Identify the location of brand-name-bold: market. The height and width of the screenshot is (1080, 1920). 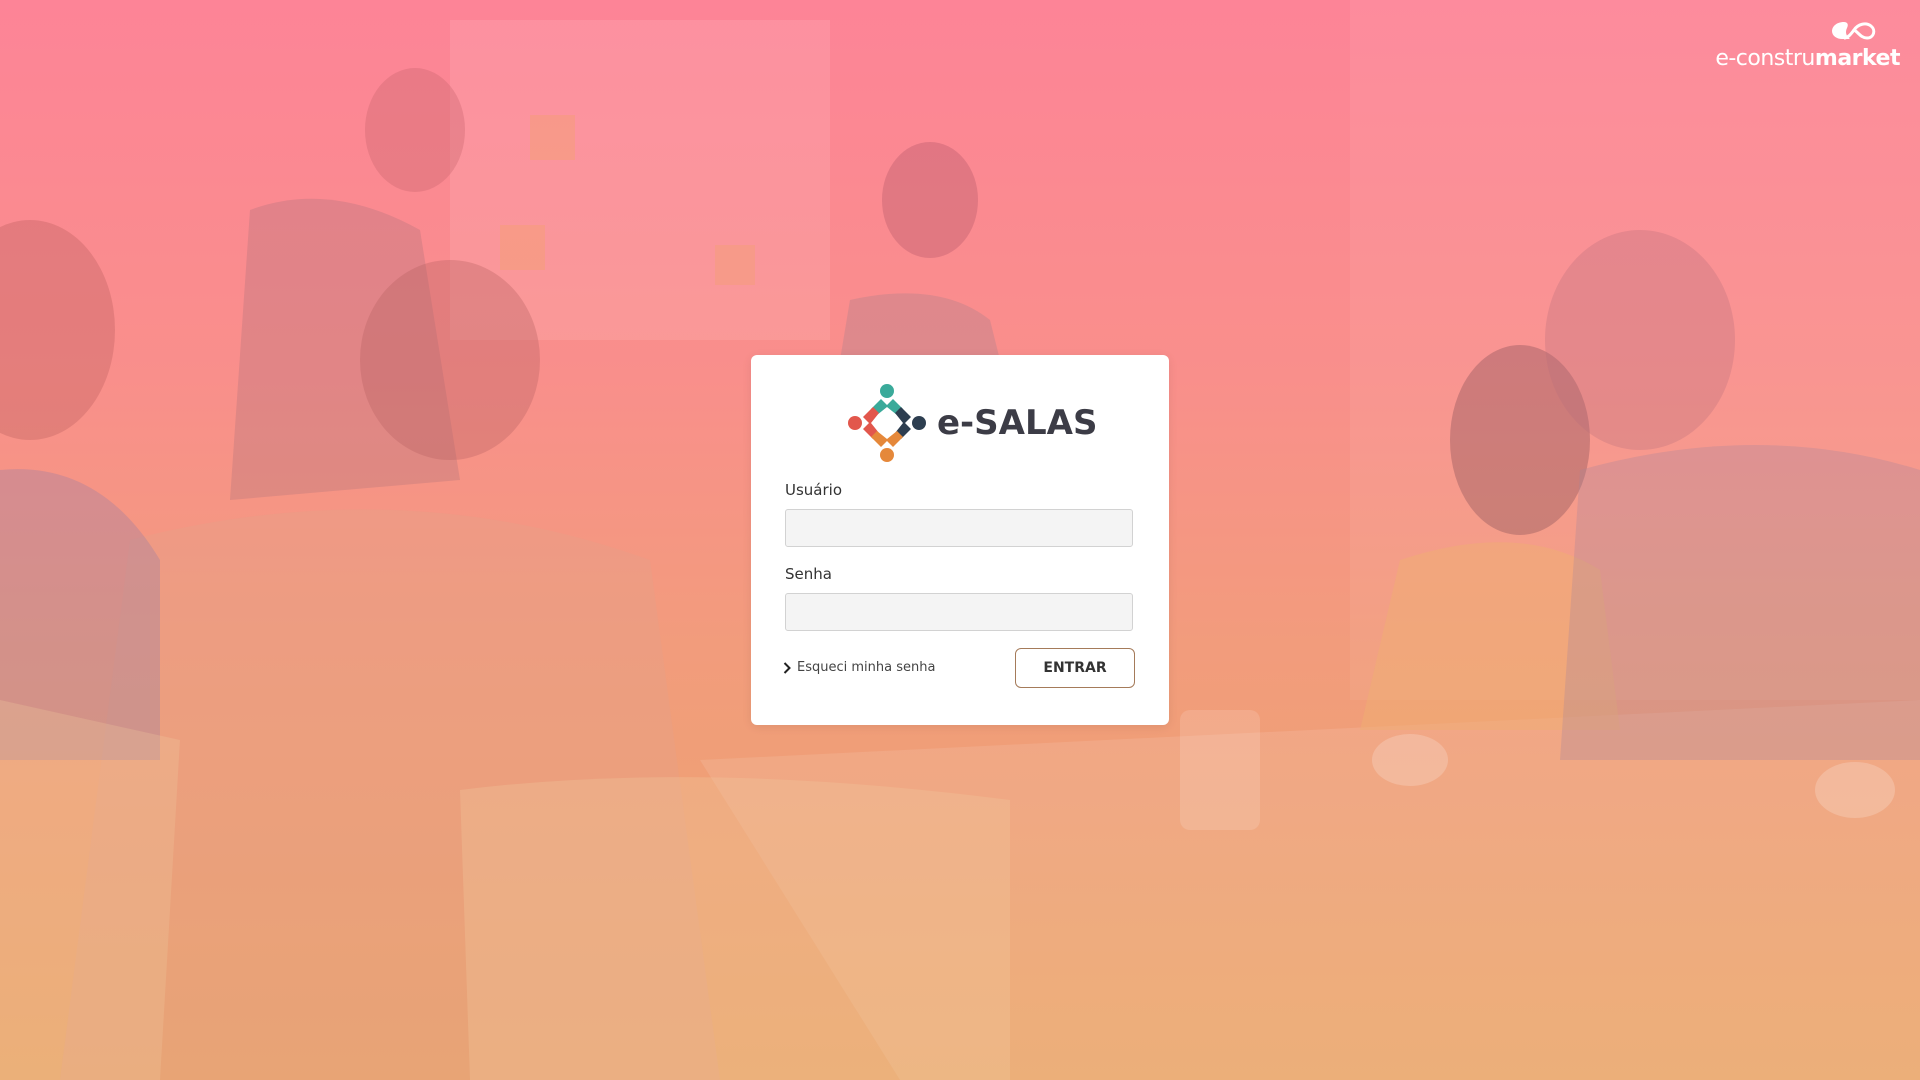
(1857, 58).